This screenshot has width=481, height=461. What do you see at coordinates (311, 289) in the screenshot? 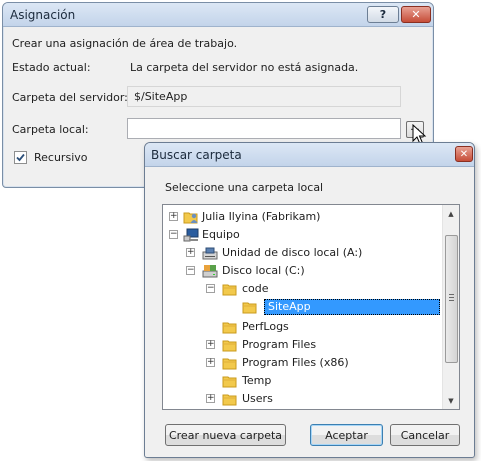
I see `tree-item-code: − code` at bounding box center [311, 289].